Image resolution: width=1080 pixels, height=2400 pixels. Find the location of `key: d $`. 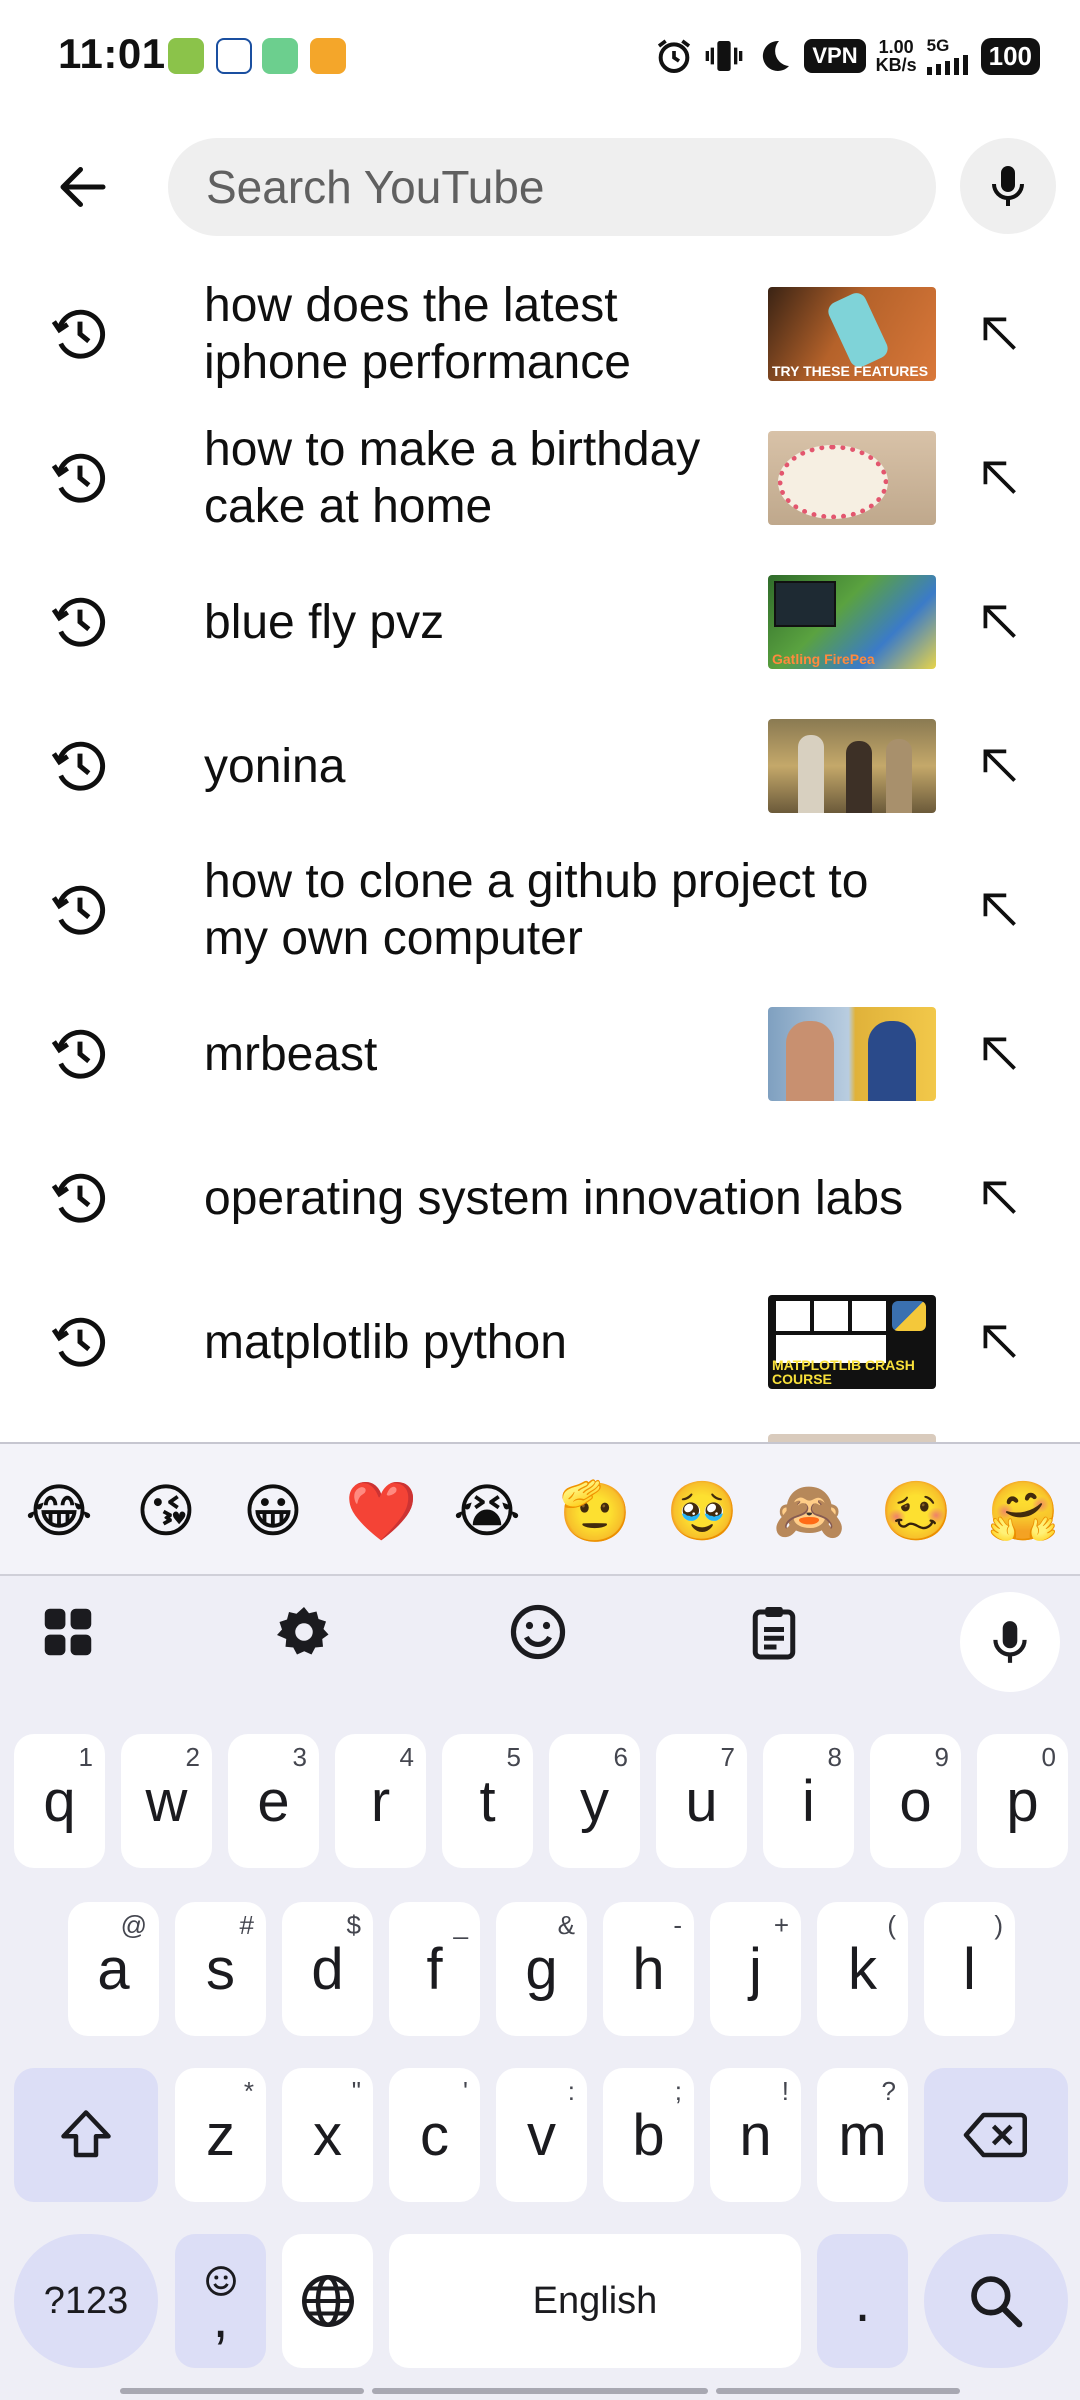

key: d $ is located at coordinates (327, 1969).